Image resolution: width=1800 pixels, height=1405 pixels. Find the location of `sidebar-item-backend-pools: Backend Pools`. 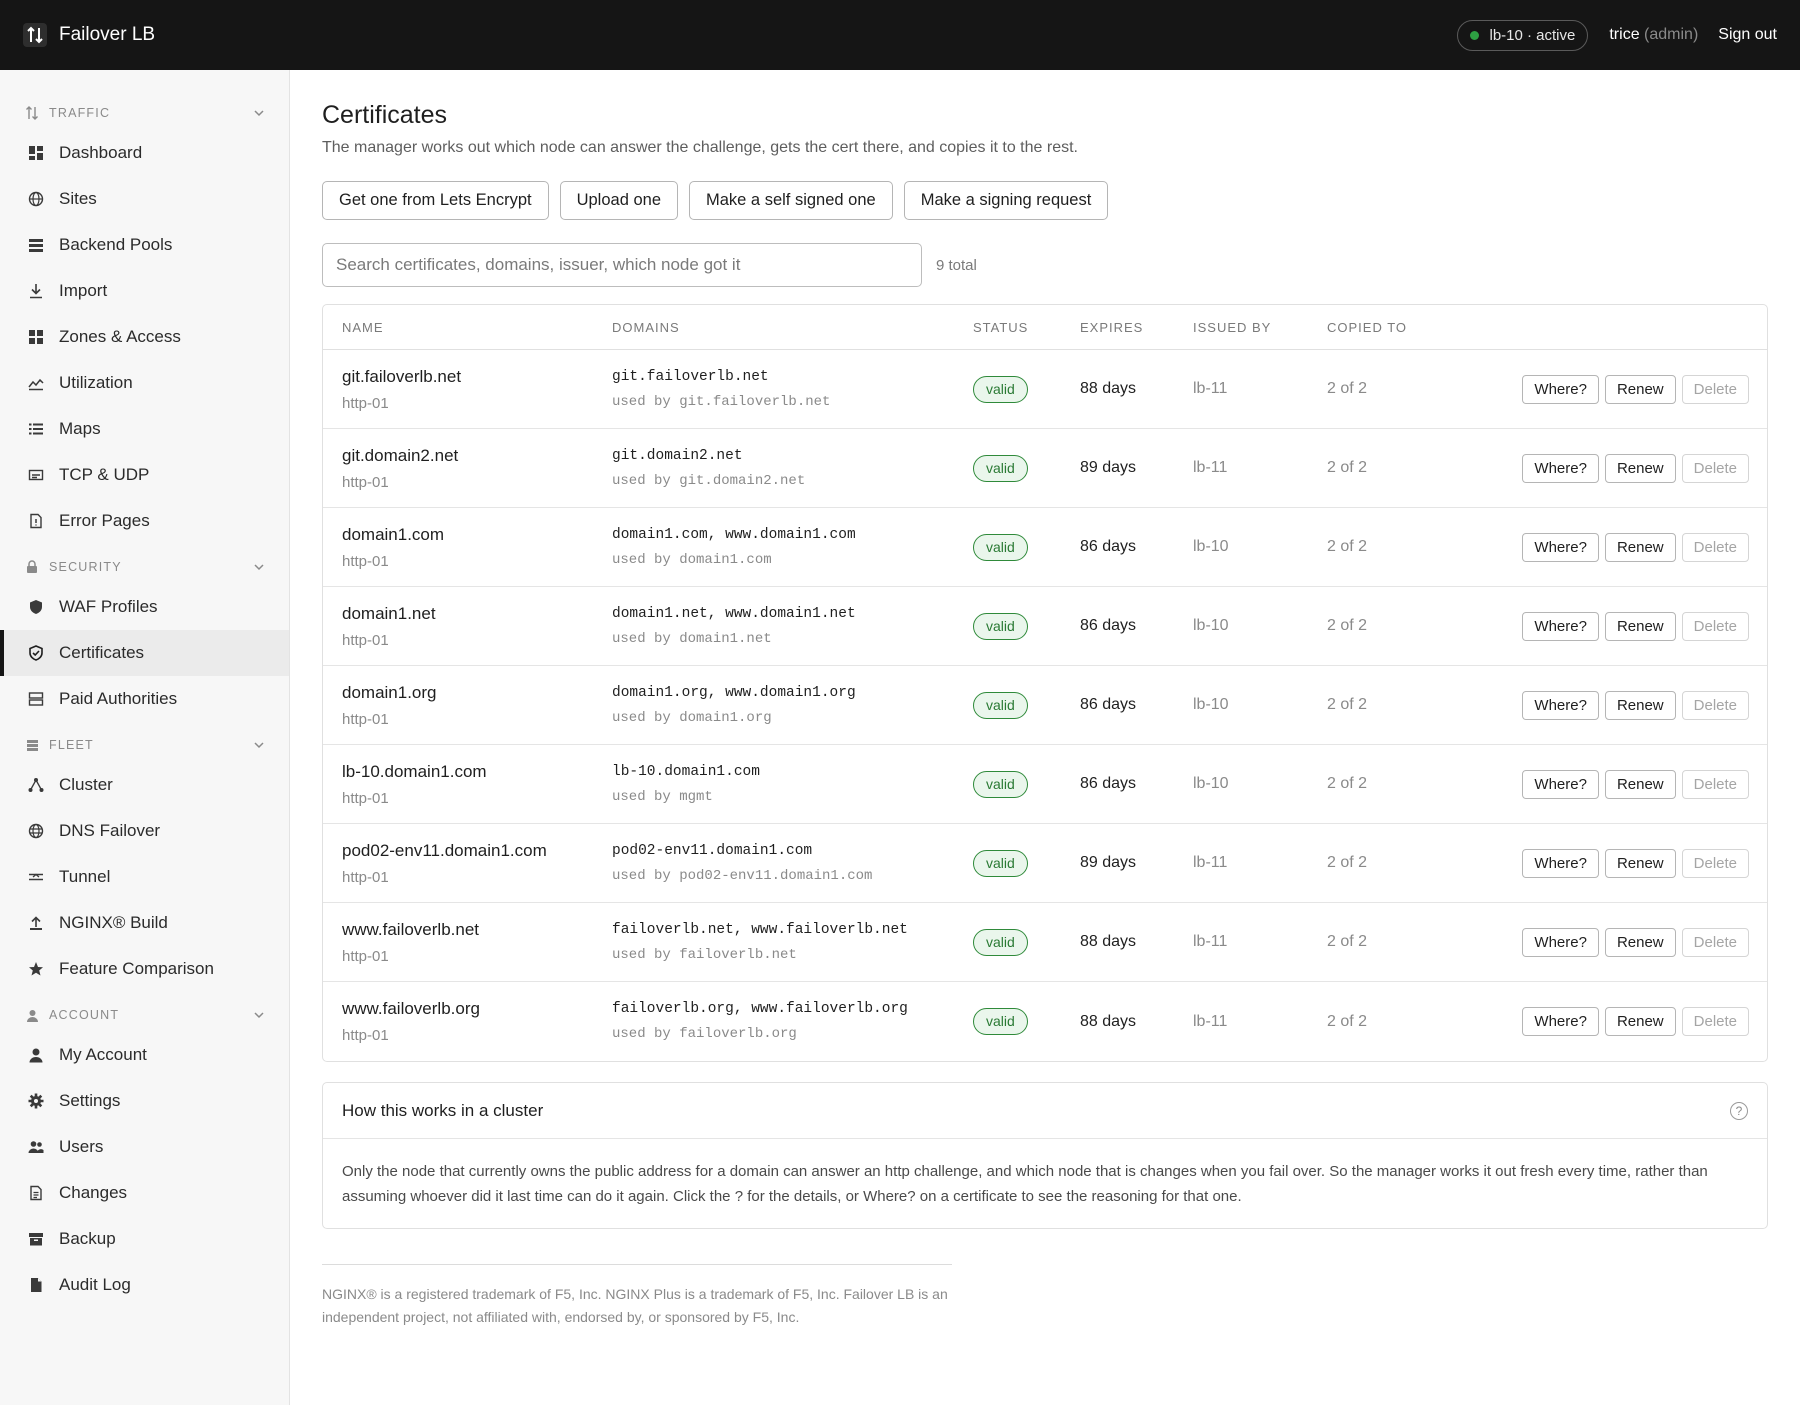

sidebar-item-backend-pools: Backend Pools is located at coordinates (144, 245).